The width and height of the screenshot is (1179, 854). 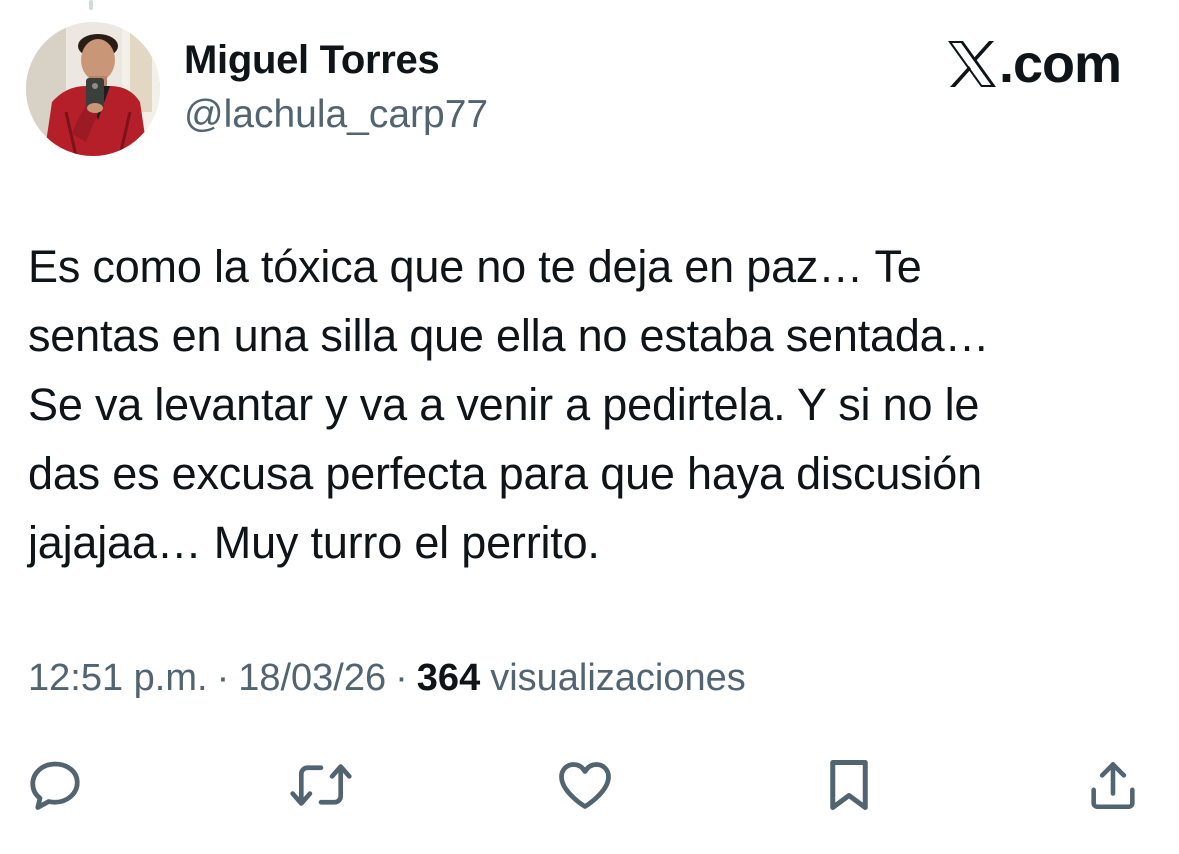 I want to click on avatar, so click(x=93, y=89).